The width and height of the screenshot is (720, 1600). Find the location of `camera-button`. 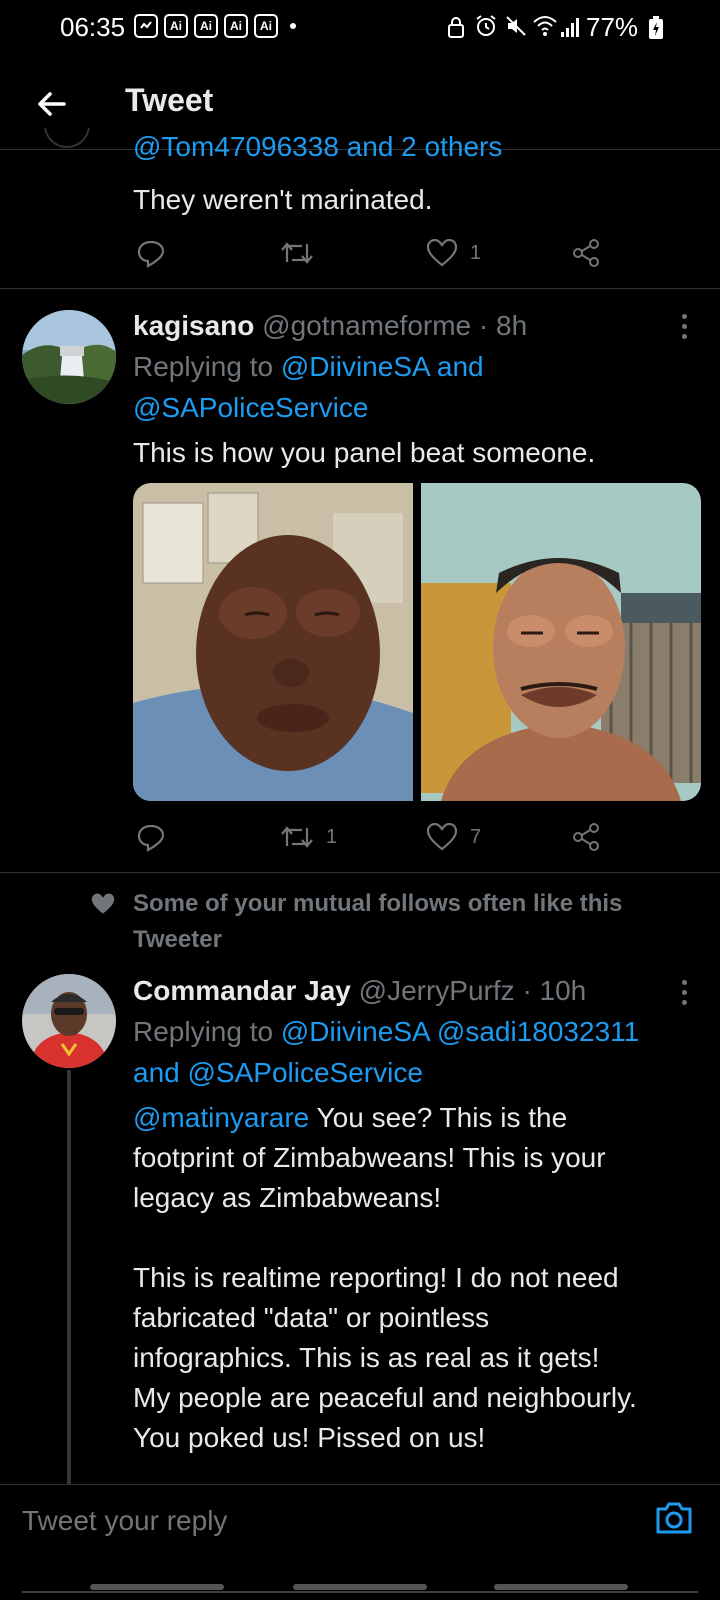

camera-button is located at coordinates (674, 1520).